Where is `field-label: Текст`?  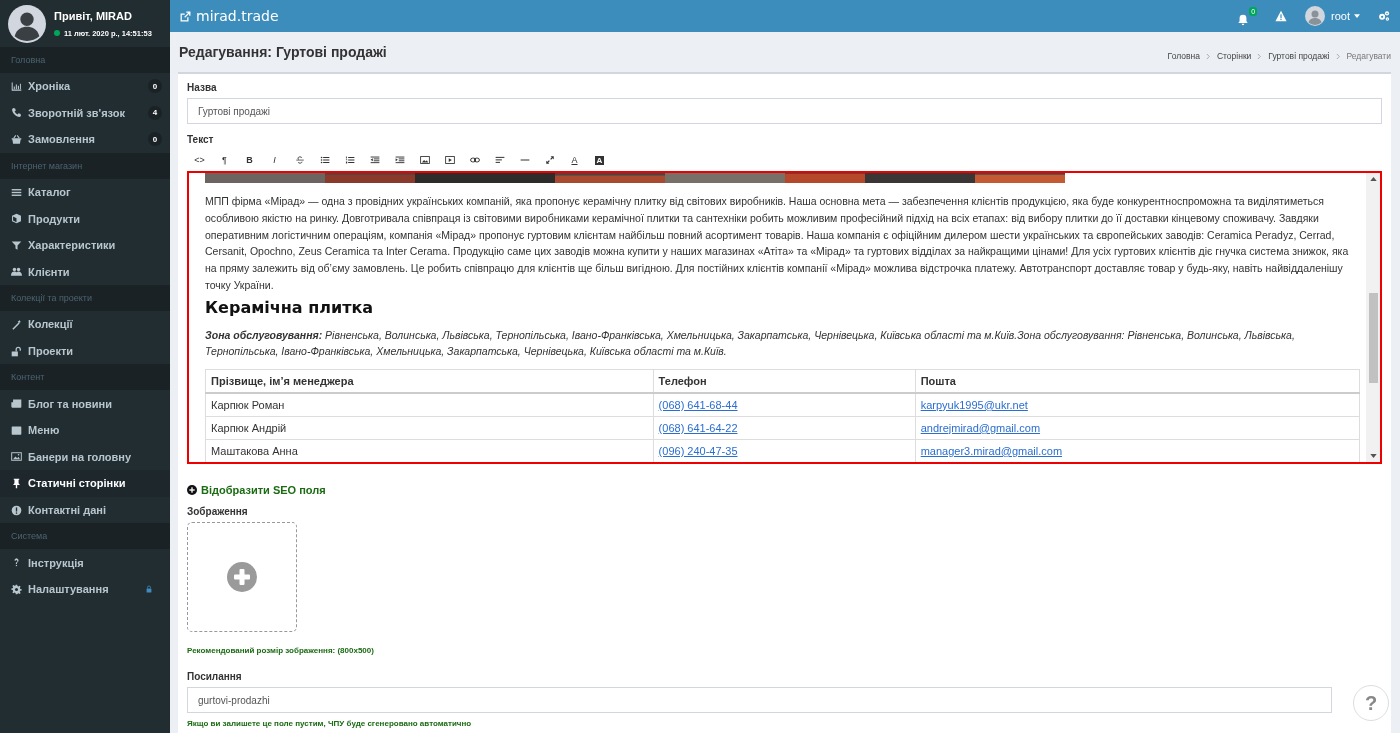 field-label: Текст is located at coordinates (200, 139).